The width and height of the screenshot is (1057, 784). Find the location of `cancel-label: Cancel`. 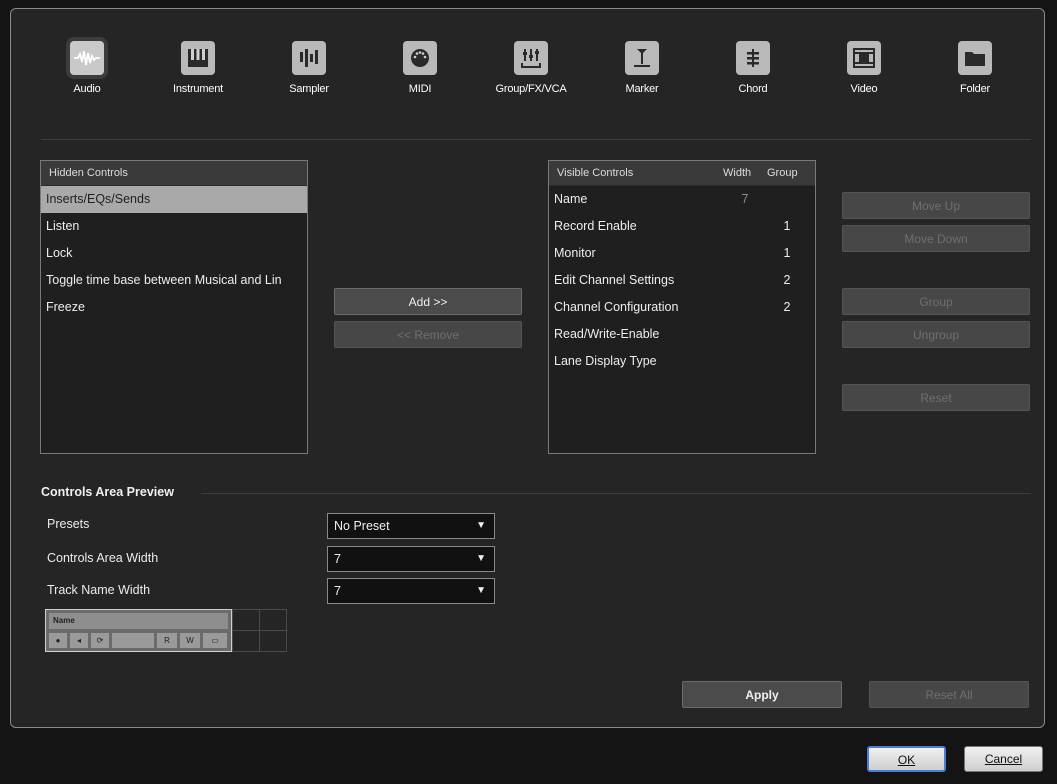

cancel-label: Cancel is located at coordinates (1003, 759).